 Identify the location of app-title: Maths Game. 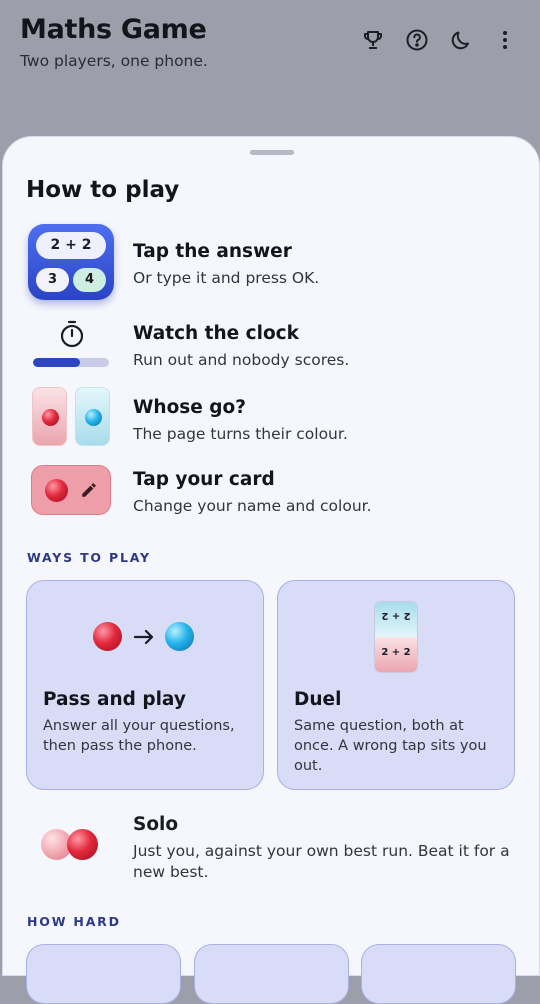
(113, 29).